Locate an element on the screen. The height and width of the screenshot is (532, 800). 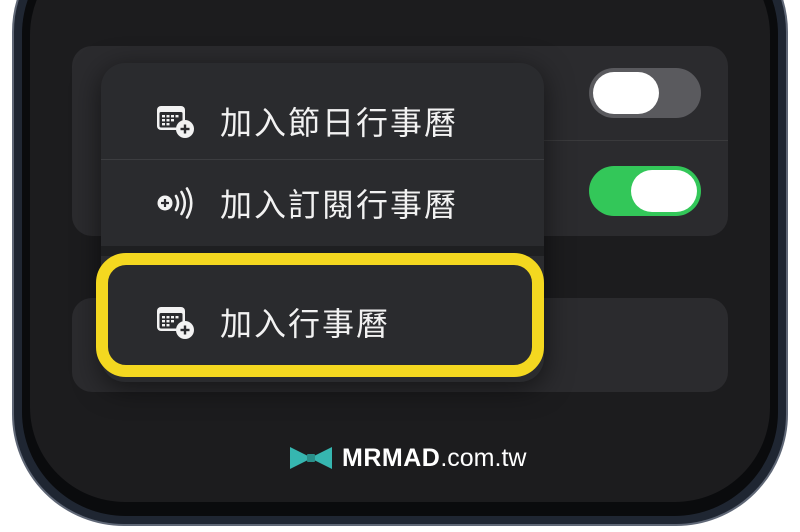
highlight-annotation-box is located at coordinates (320, 315).